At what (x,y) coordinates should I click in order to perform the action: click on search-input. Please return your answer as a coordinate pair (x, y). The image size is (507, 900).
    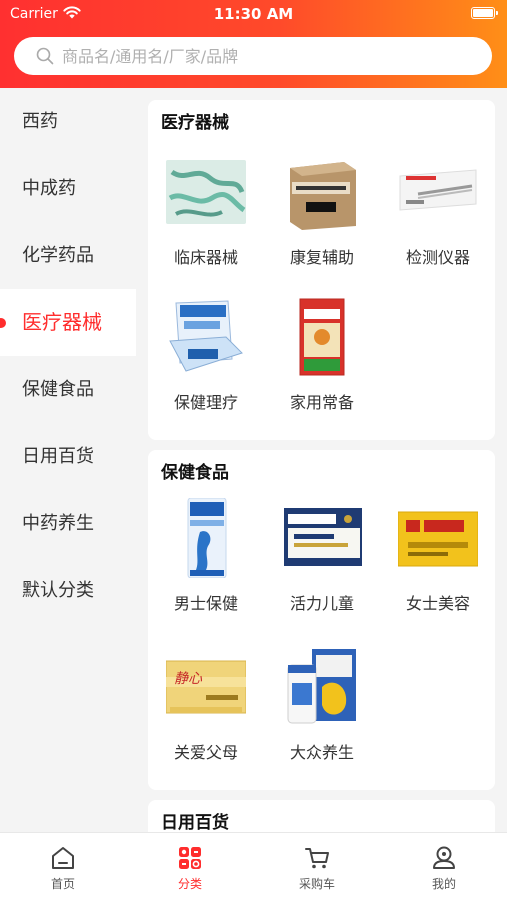
    Looking at the image, I should click on (262, 56).